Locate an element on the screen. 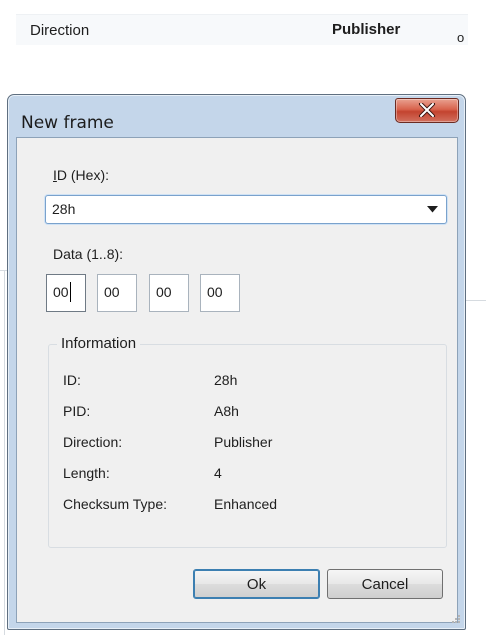 This screenshot has height=635, width=486. list-header-row: Direction Publisher is located at coordinates (242, 29).